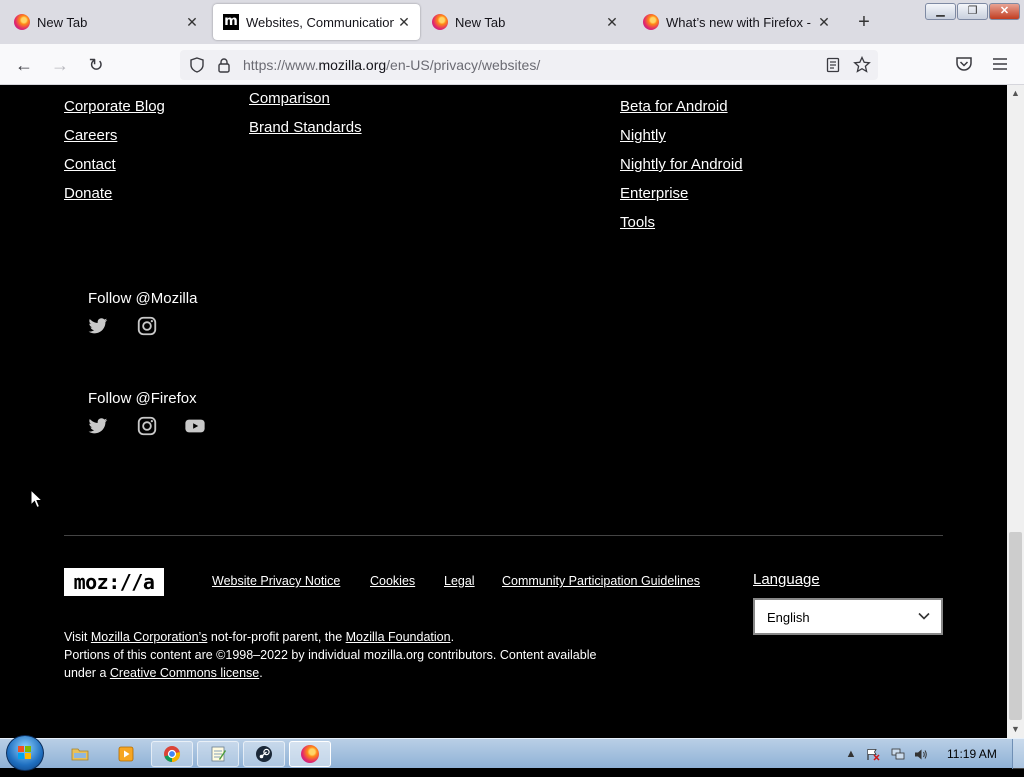  I want to click on windows-taskbar: ▲ 11:19 AM, so click(512, 753).